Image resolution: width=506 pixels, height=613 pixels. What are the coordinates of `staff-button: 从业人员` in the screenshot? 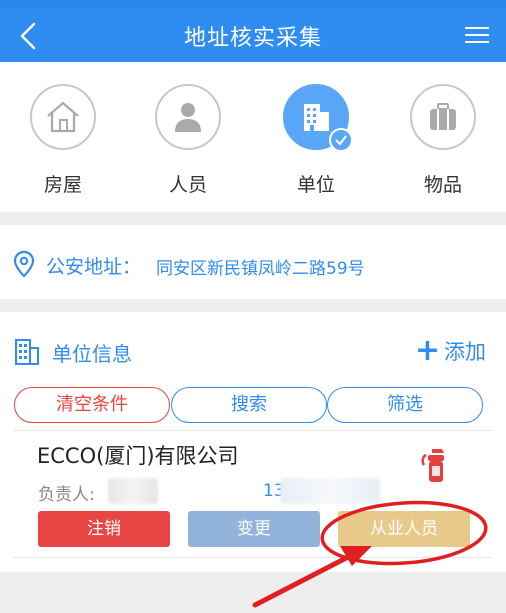 It's located at (404, 529).